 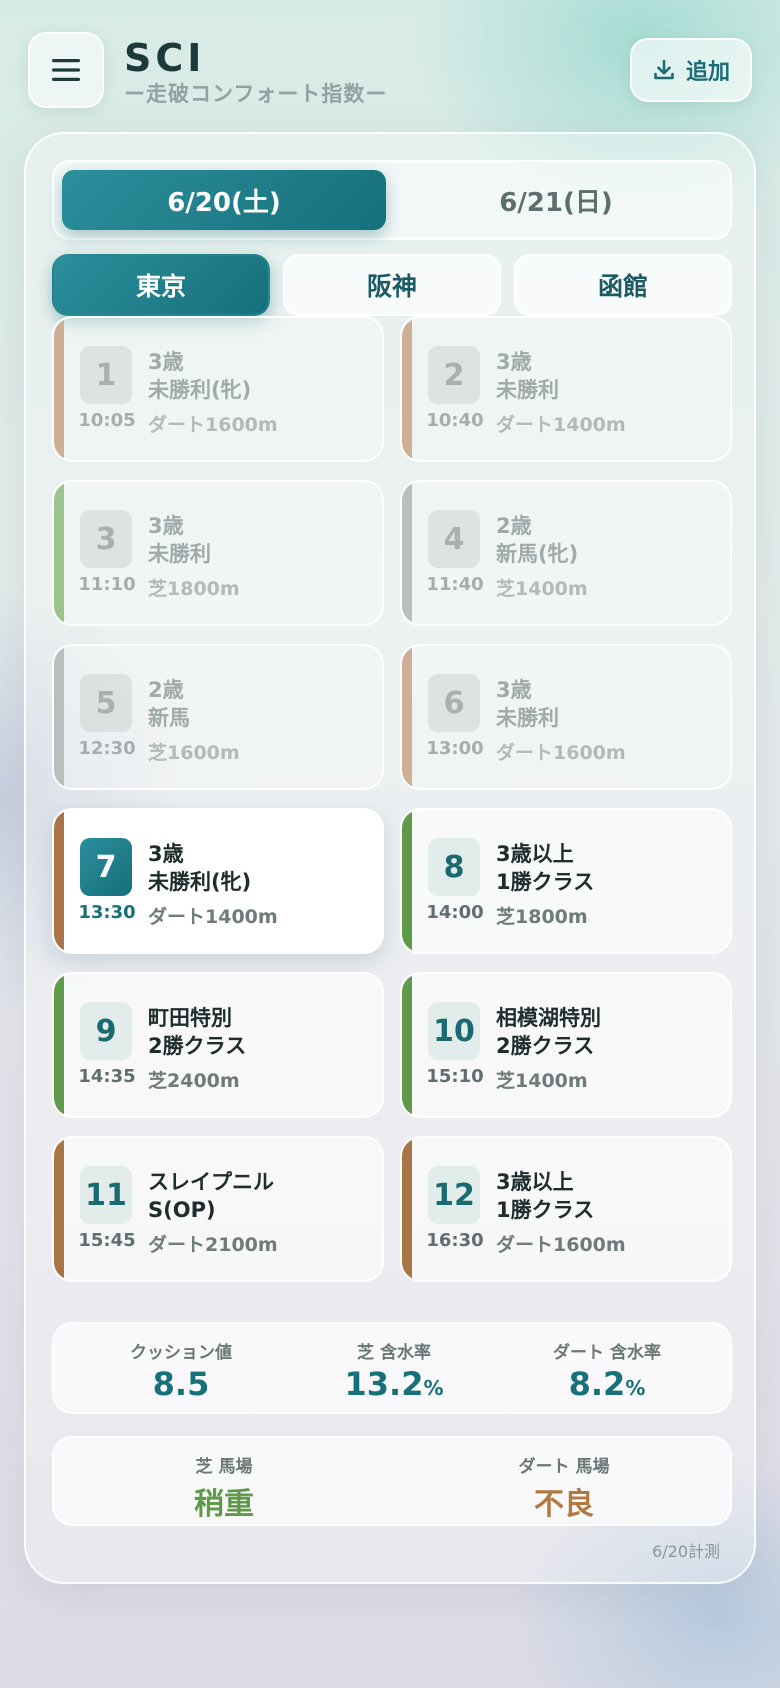 I want to click on race-card-5: 5 12:30 2歳 新馬芝1600m, so click(x=218, y=717).